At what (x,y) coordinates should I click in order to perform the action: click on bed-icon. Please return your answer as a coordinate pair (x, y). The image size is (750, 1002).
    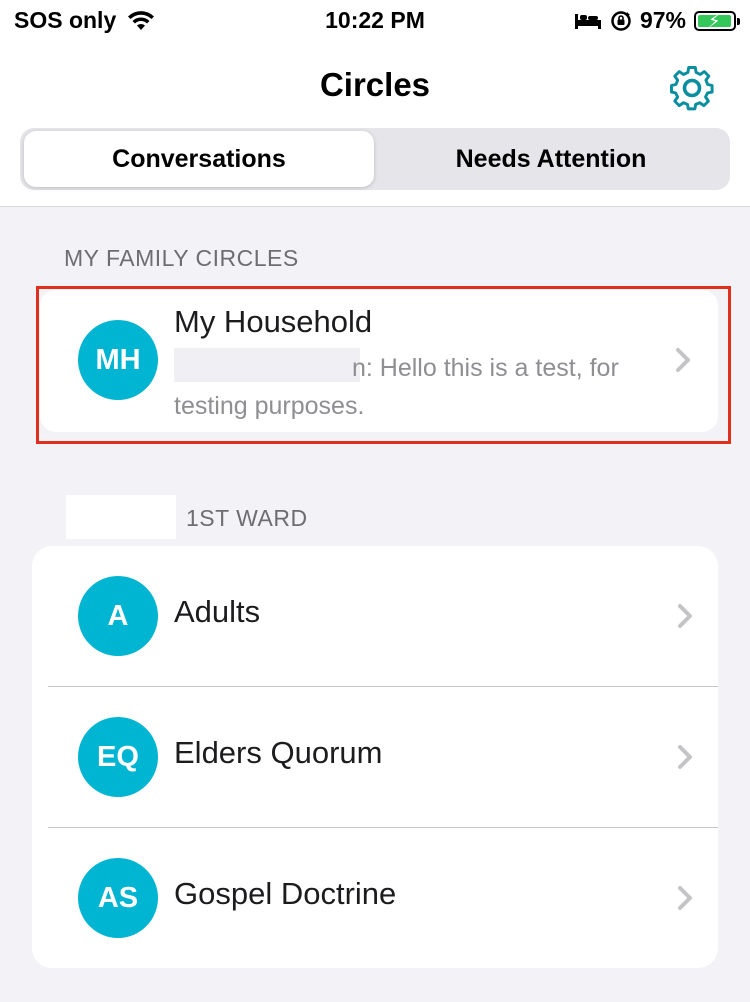
    Looking at the image, I should click on (587, 21).